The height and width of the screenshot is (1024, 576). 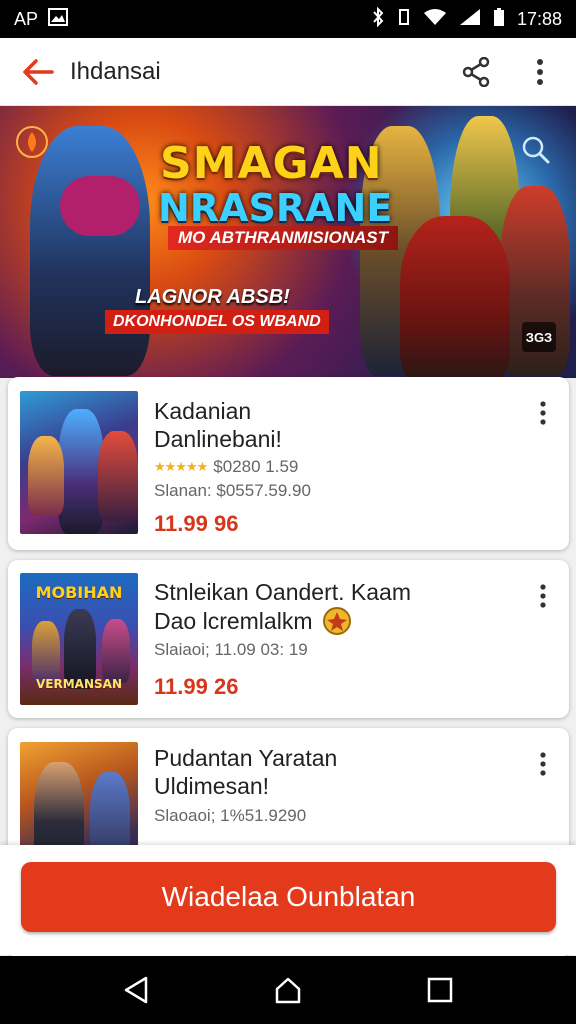 I want to click on status-bar: AP 17:88, so click(x=288, y=19).